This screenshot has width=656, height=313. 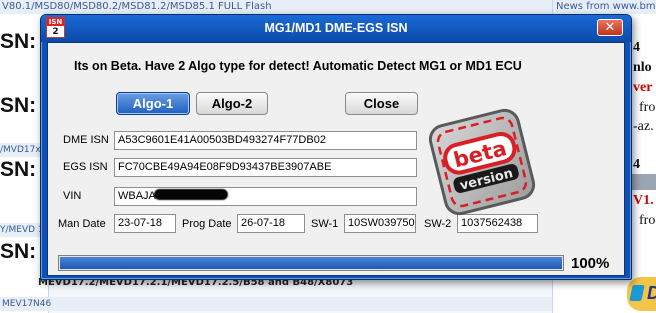 I want to click on window-title: MG1/MD1 DME-EGS ISN, so click(x=336, y=28).